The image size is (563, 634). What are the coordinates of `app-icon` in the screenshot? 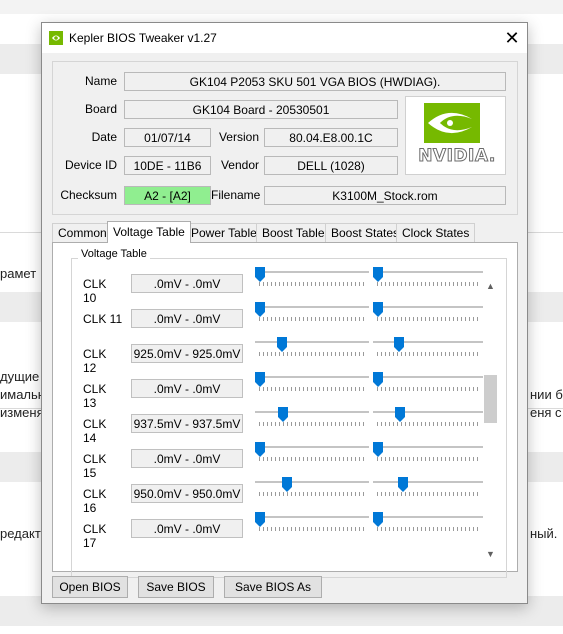 It's located at (56, 38).